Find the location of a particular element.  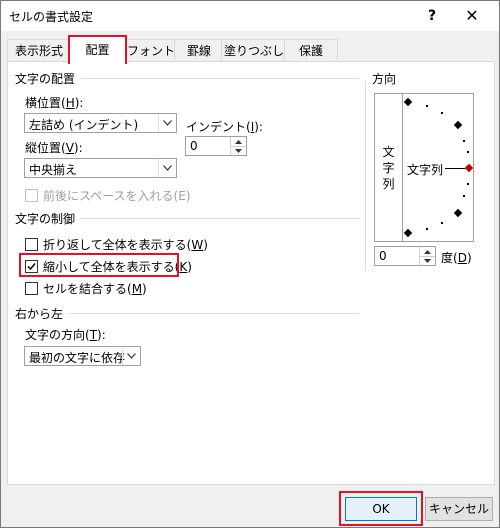

text-direction-value: 最初の文字に依存 is located at coordinates (77, 358).